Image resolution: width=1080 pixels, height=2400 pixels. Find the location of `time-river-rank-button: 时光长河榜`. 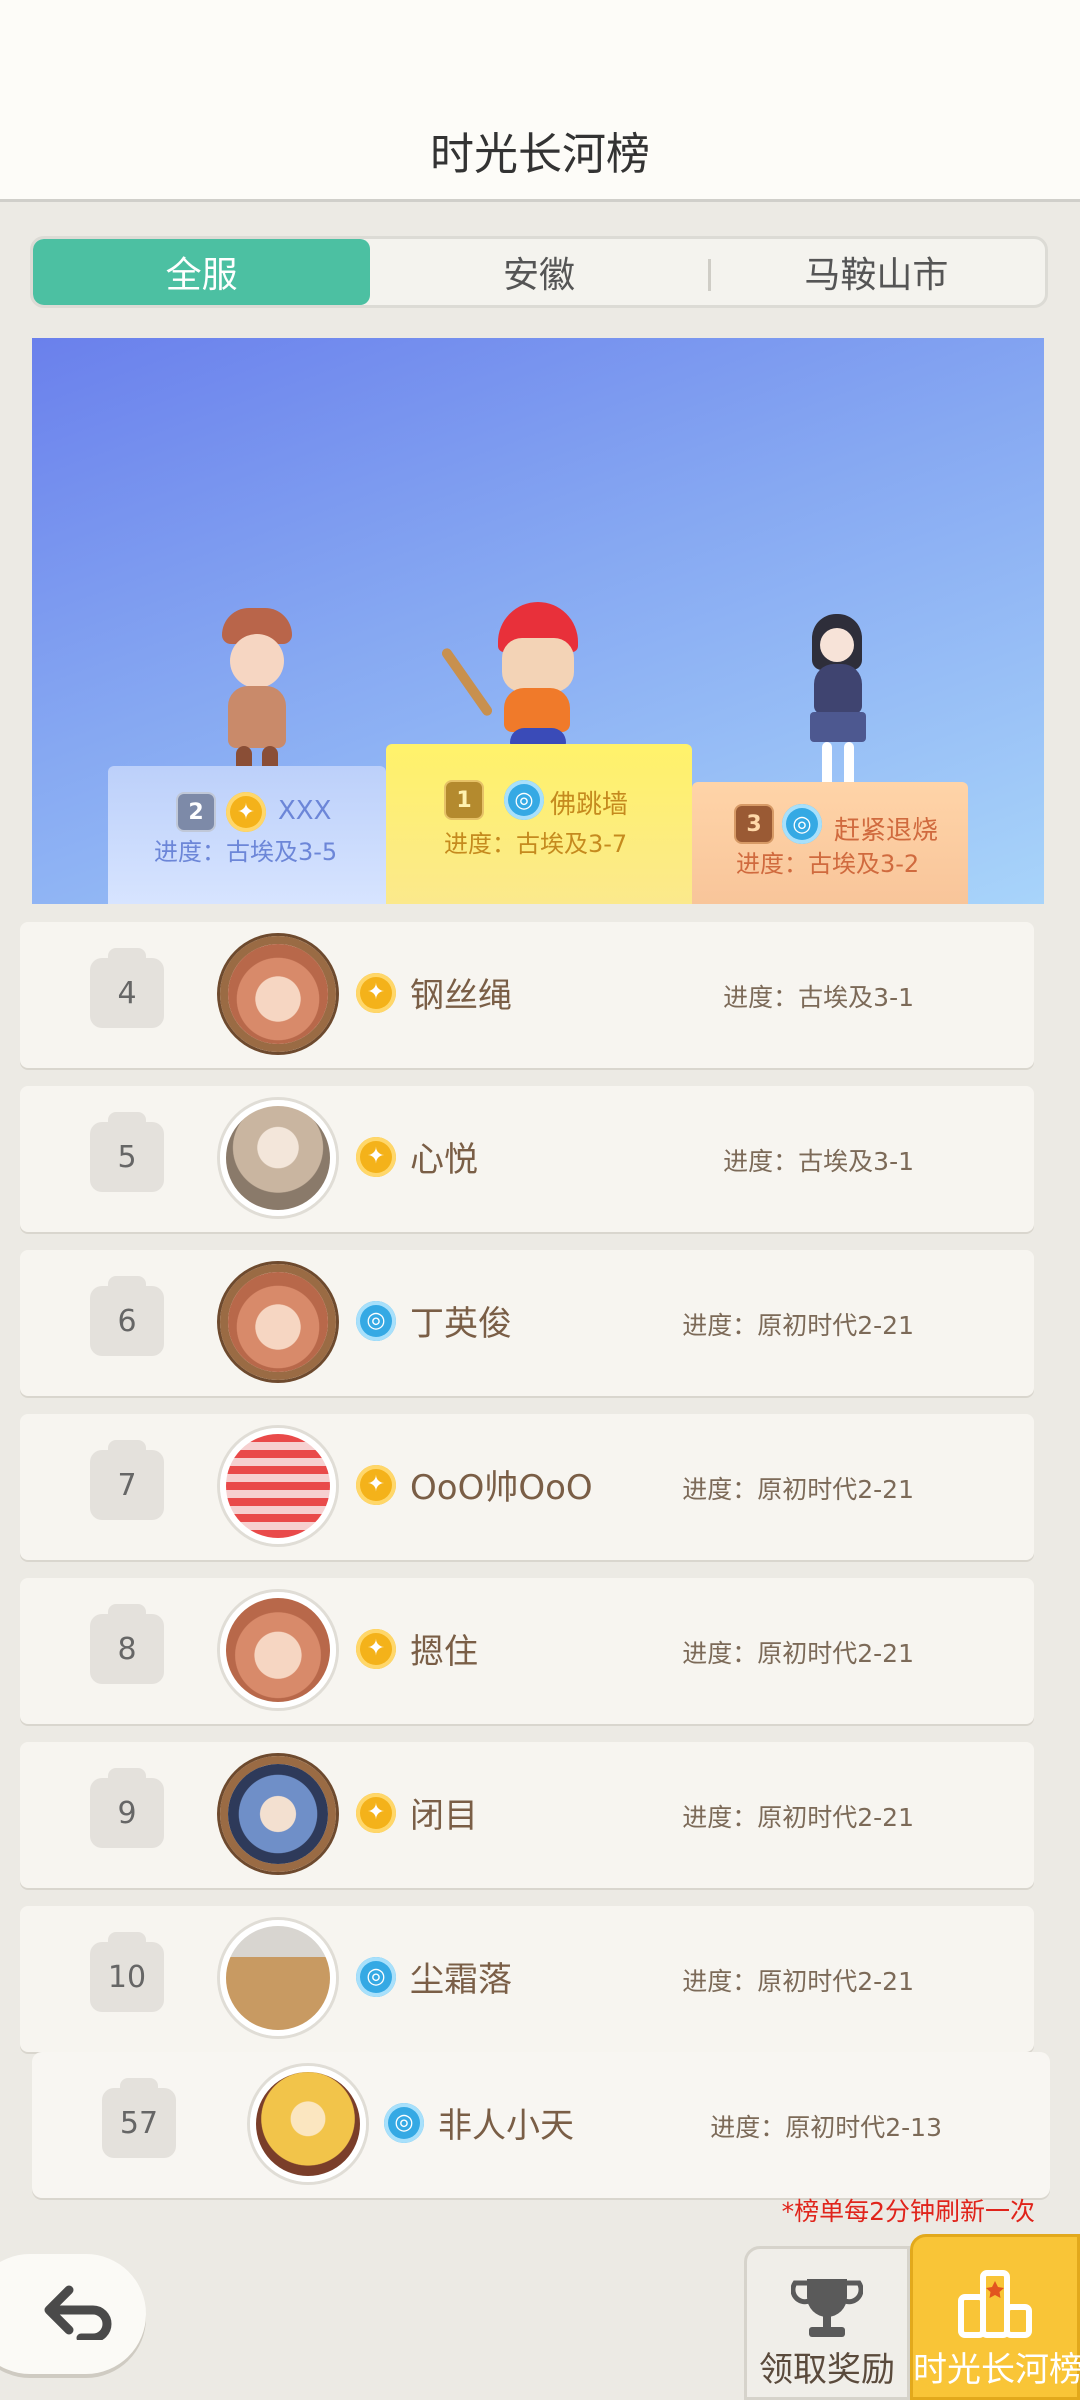

time-river-rank-button: 时光长河榜 is located at coordinates (995, 2317).